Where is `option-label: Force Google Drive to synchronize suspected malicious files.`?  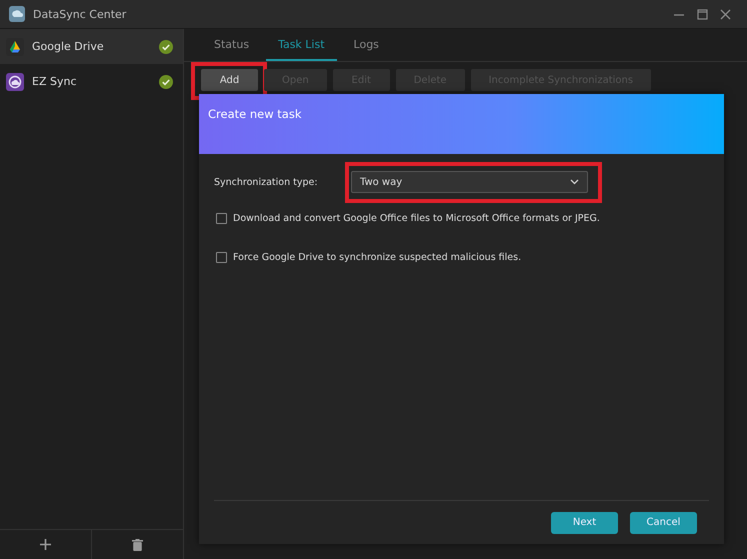
option-label: Force Google Drive to synchronize suspected malicious files. is located at coordinates (377, 257).